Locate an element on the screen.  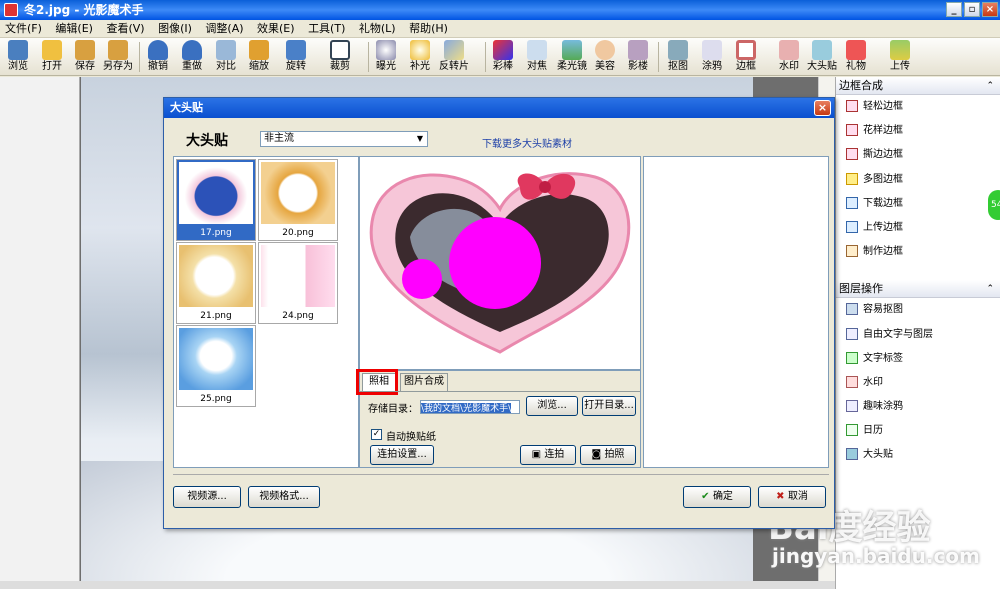
panel-item-watermark: 水印 is located at coordinates (918, 383).